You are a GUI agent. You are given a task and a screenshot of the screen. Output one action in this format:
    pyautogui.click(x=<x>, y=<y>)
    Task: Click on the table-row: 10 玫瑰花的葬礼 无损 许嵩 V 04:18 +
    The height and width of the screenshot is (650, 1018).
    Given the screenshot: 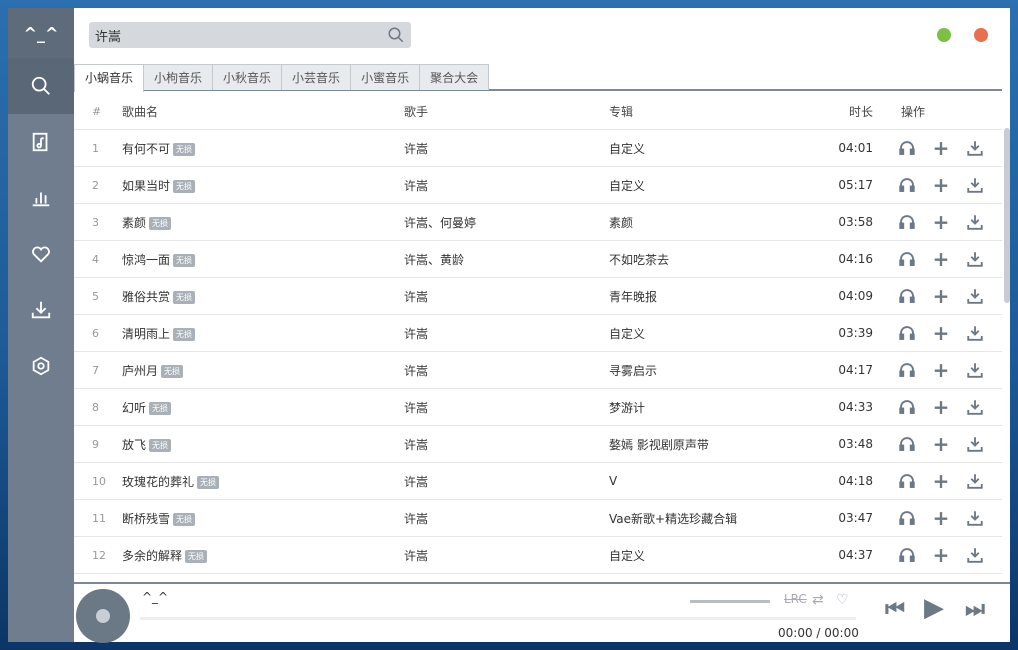 What is the action you would take?
    pyautogui.click(x=538, y=481)
    